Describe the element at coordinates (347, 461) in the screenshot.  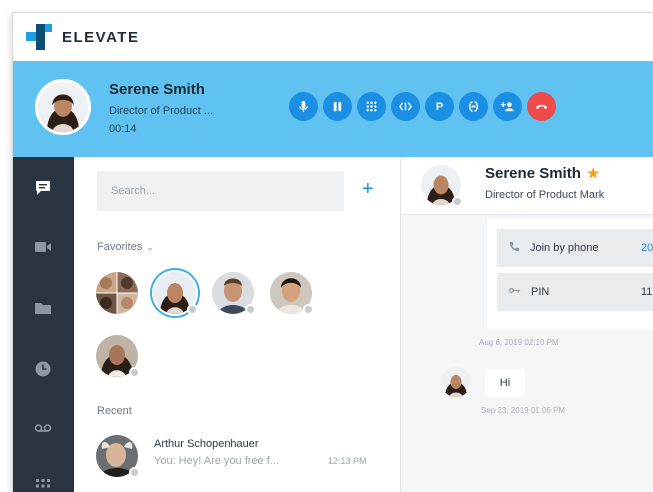
I see `recent-message-time: 12:13 PM` at that location.